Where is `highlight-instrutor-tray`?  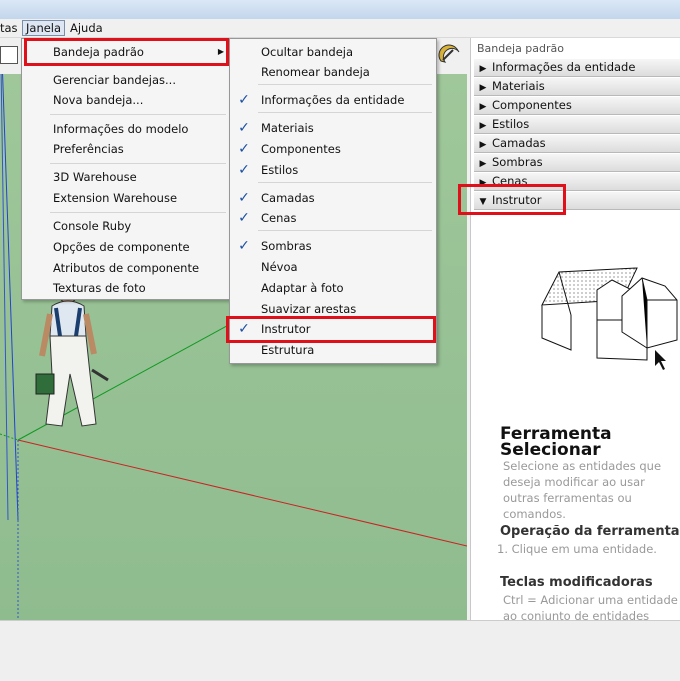
highlight-instrutor-tray is located at coordinates (512, 199).